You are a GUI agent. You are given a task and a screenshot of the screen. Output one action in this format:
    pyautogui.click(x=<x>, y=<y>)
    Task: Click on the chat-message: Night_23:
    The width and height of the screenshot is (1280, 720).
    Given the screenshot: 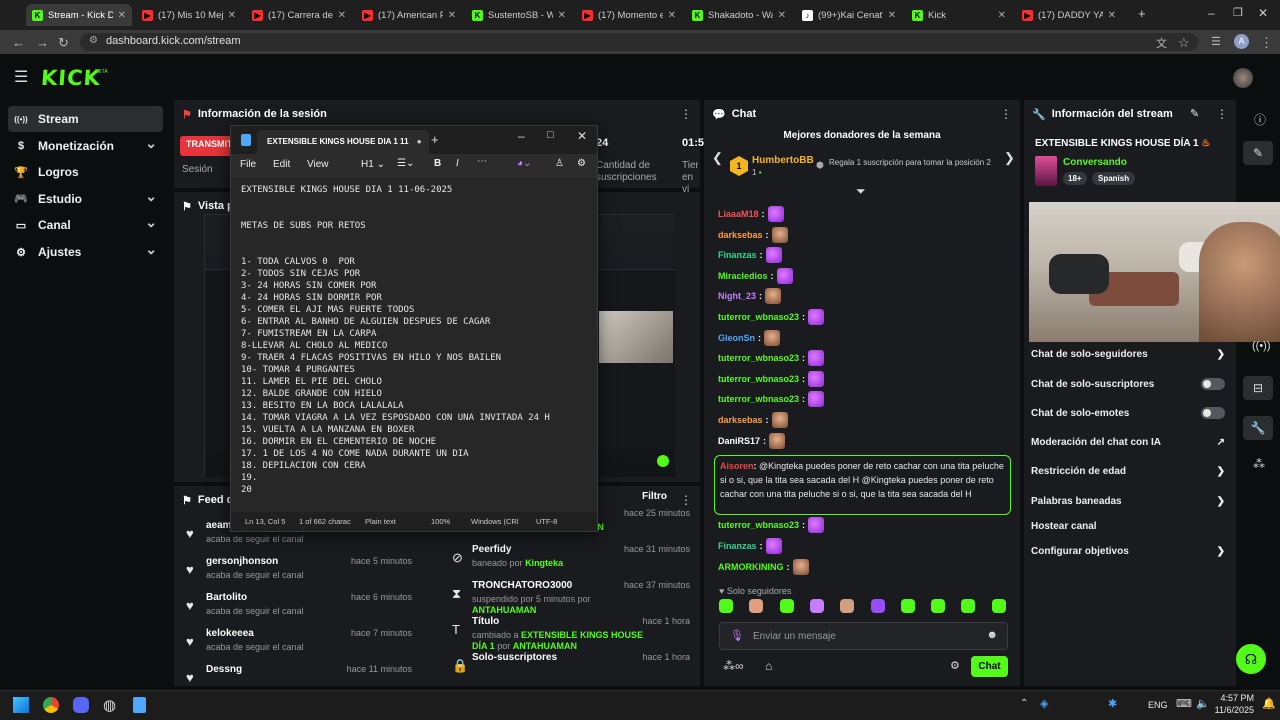 What is the action you would take?
    pyautogui.click(x=750, y=296)
    